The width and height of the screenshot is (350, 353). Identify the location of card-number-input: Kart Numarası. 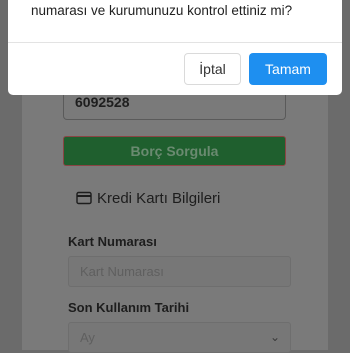
(179, 271).